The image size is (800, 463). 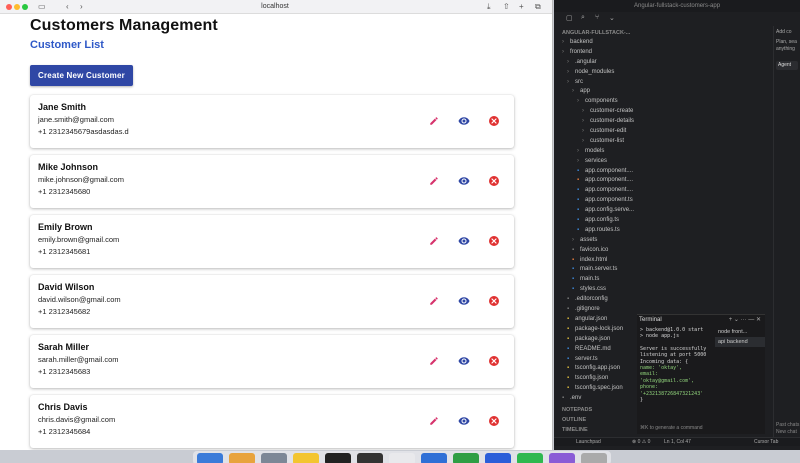 I want to click on tree-folder: › node_modules, so click(x=599, y=73).